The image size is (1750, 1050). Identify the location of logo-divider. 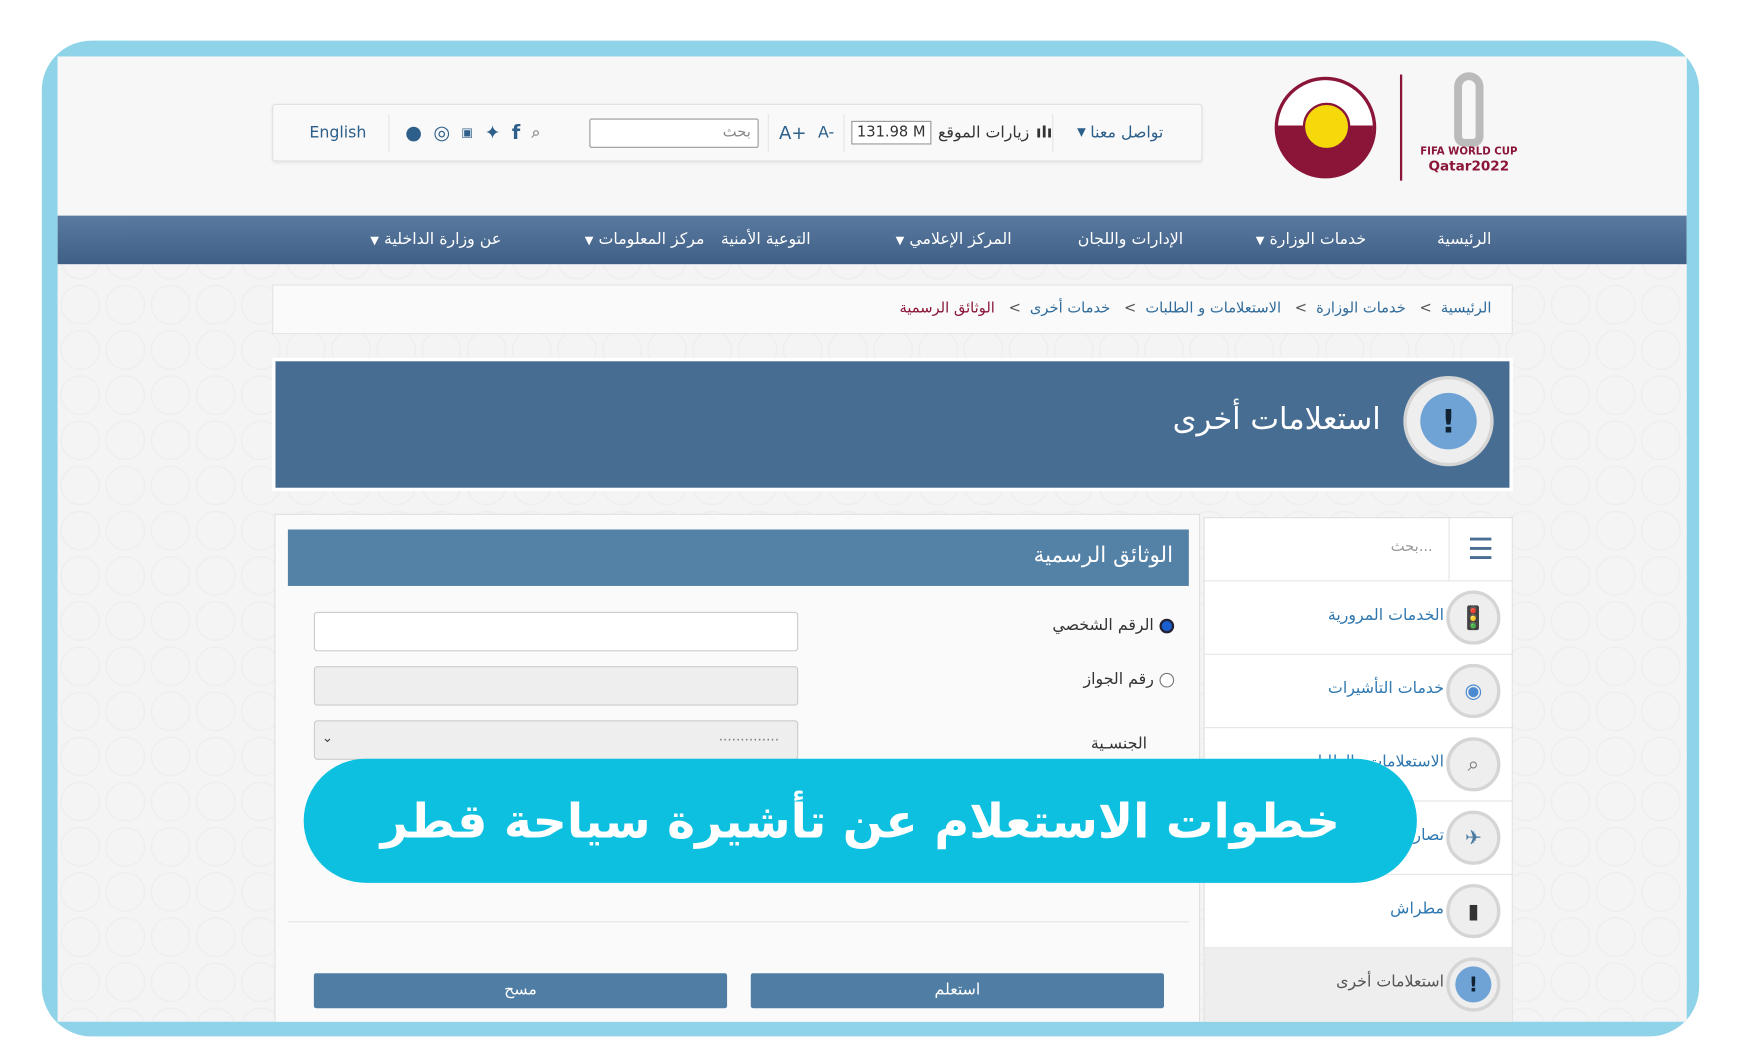
(1401, 127).